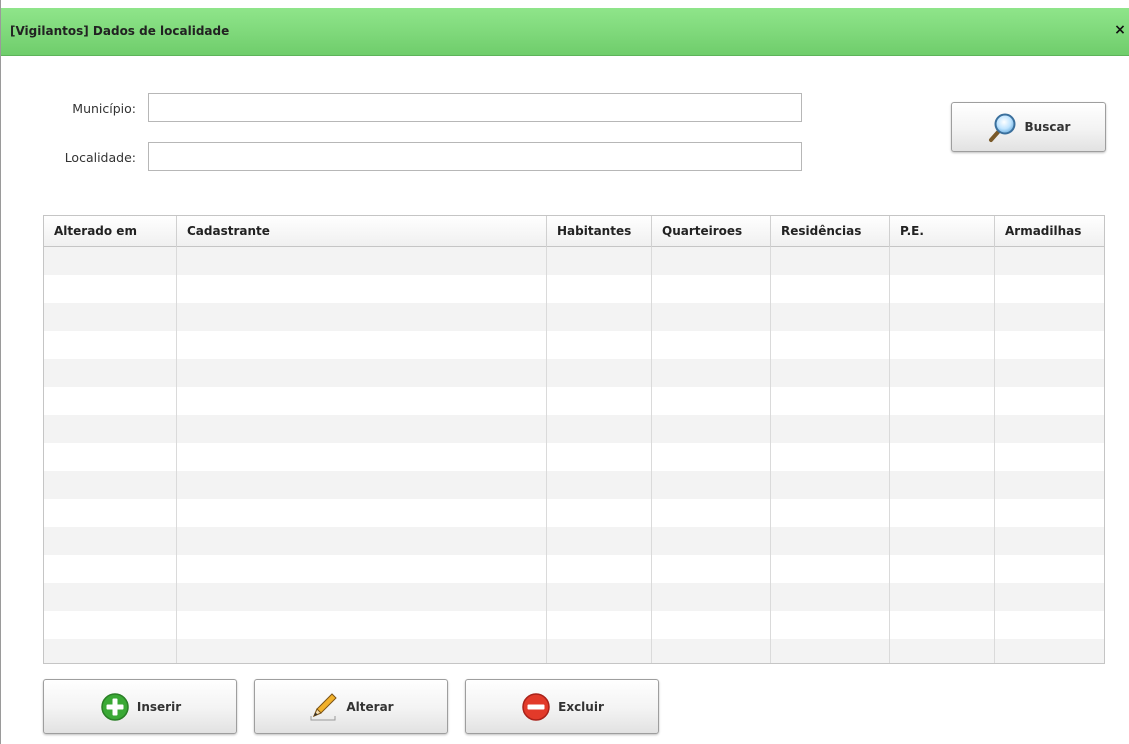 The width and height of the screenshot is (1129, 744). Describe the element at coordinates (120, 31) in the screenshot. I see `window-title: [Vigilantos] Dados de localidade` at that location.